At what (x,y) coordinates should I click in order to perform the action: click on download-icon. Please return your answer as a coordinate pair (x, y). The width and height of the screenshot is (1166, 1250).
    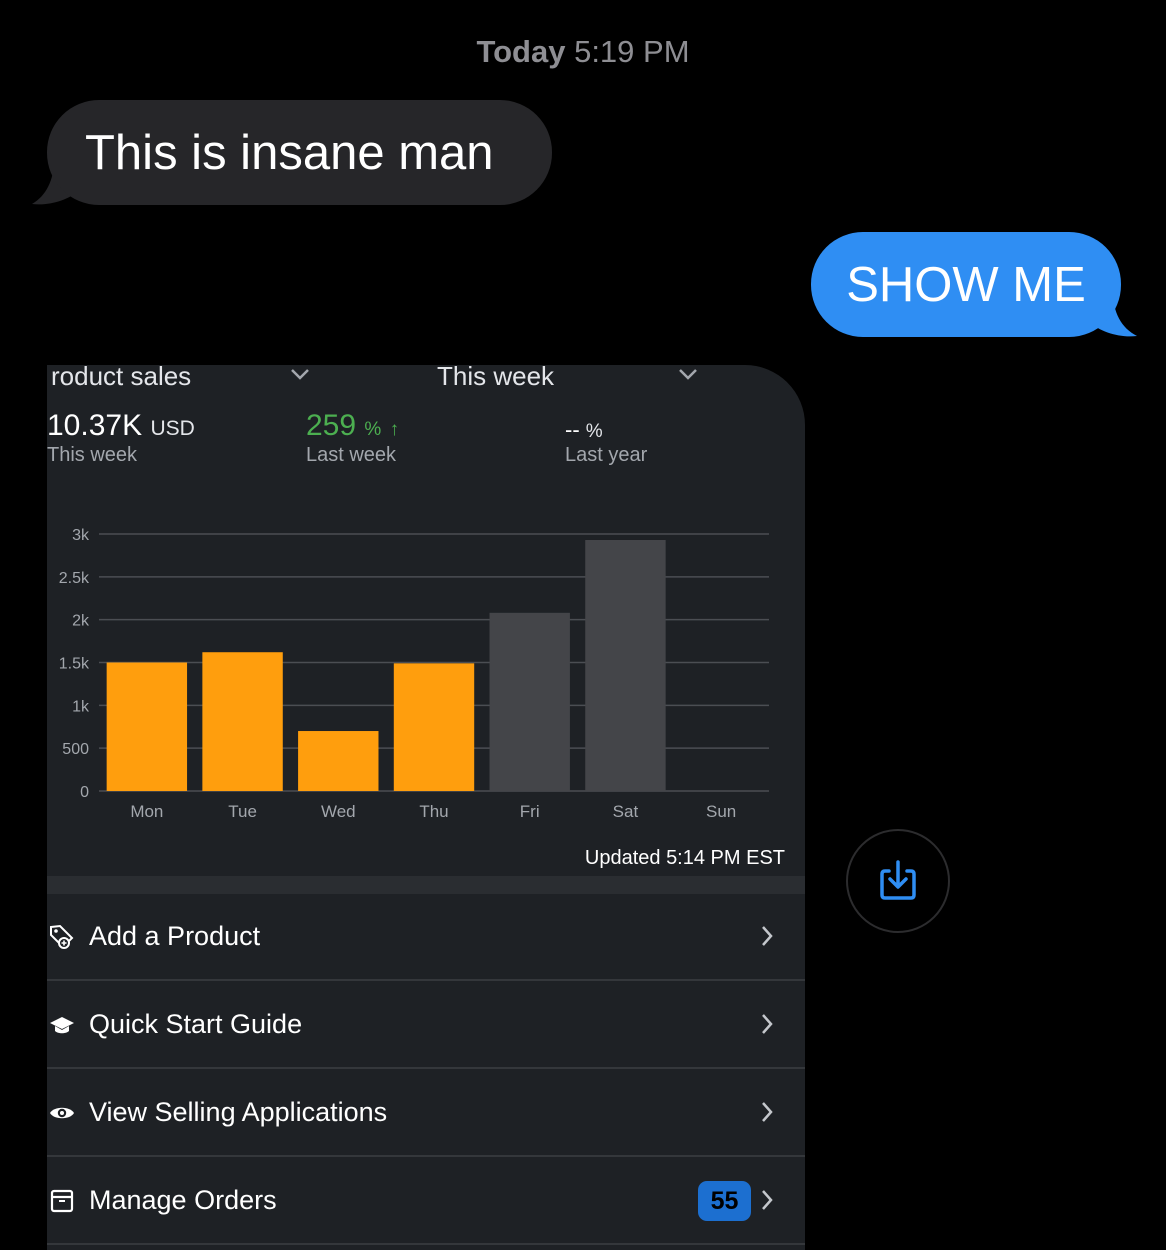
    Looking at the image, I should click on (898, 880).